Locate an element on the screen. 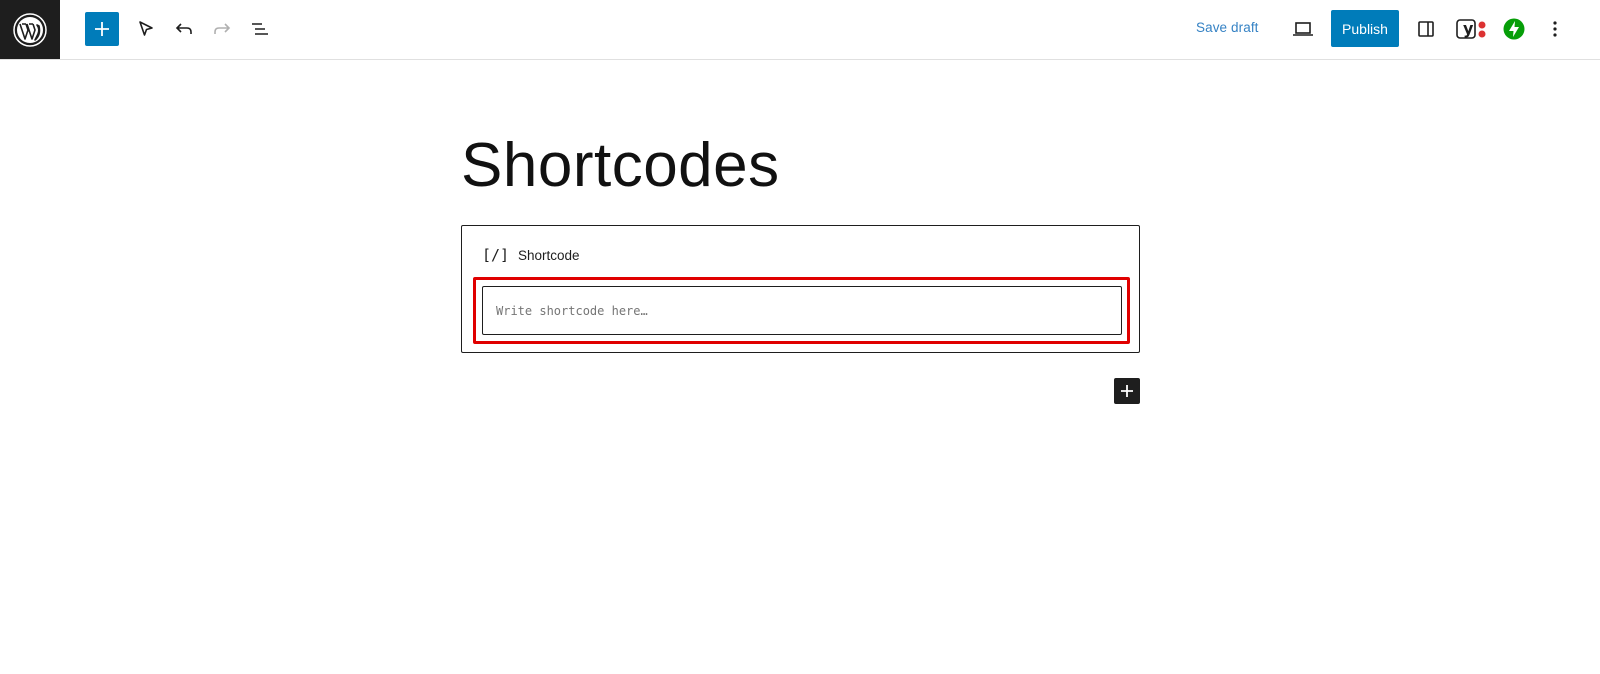  undo-icon is located at coordinates (183, 28).